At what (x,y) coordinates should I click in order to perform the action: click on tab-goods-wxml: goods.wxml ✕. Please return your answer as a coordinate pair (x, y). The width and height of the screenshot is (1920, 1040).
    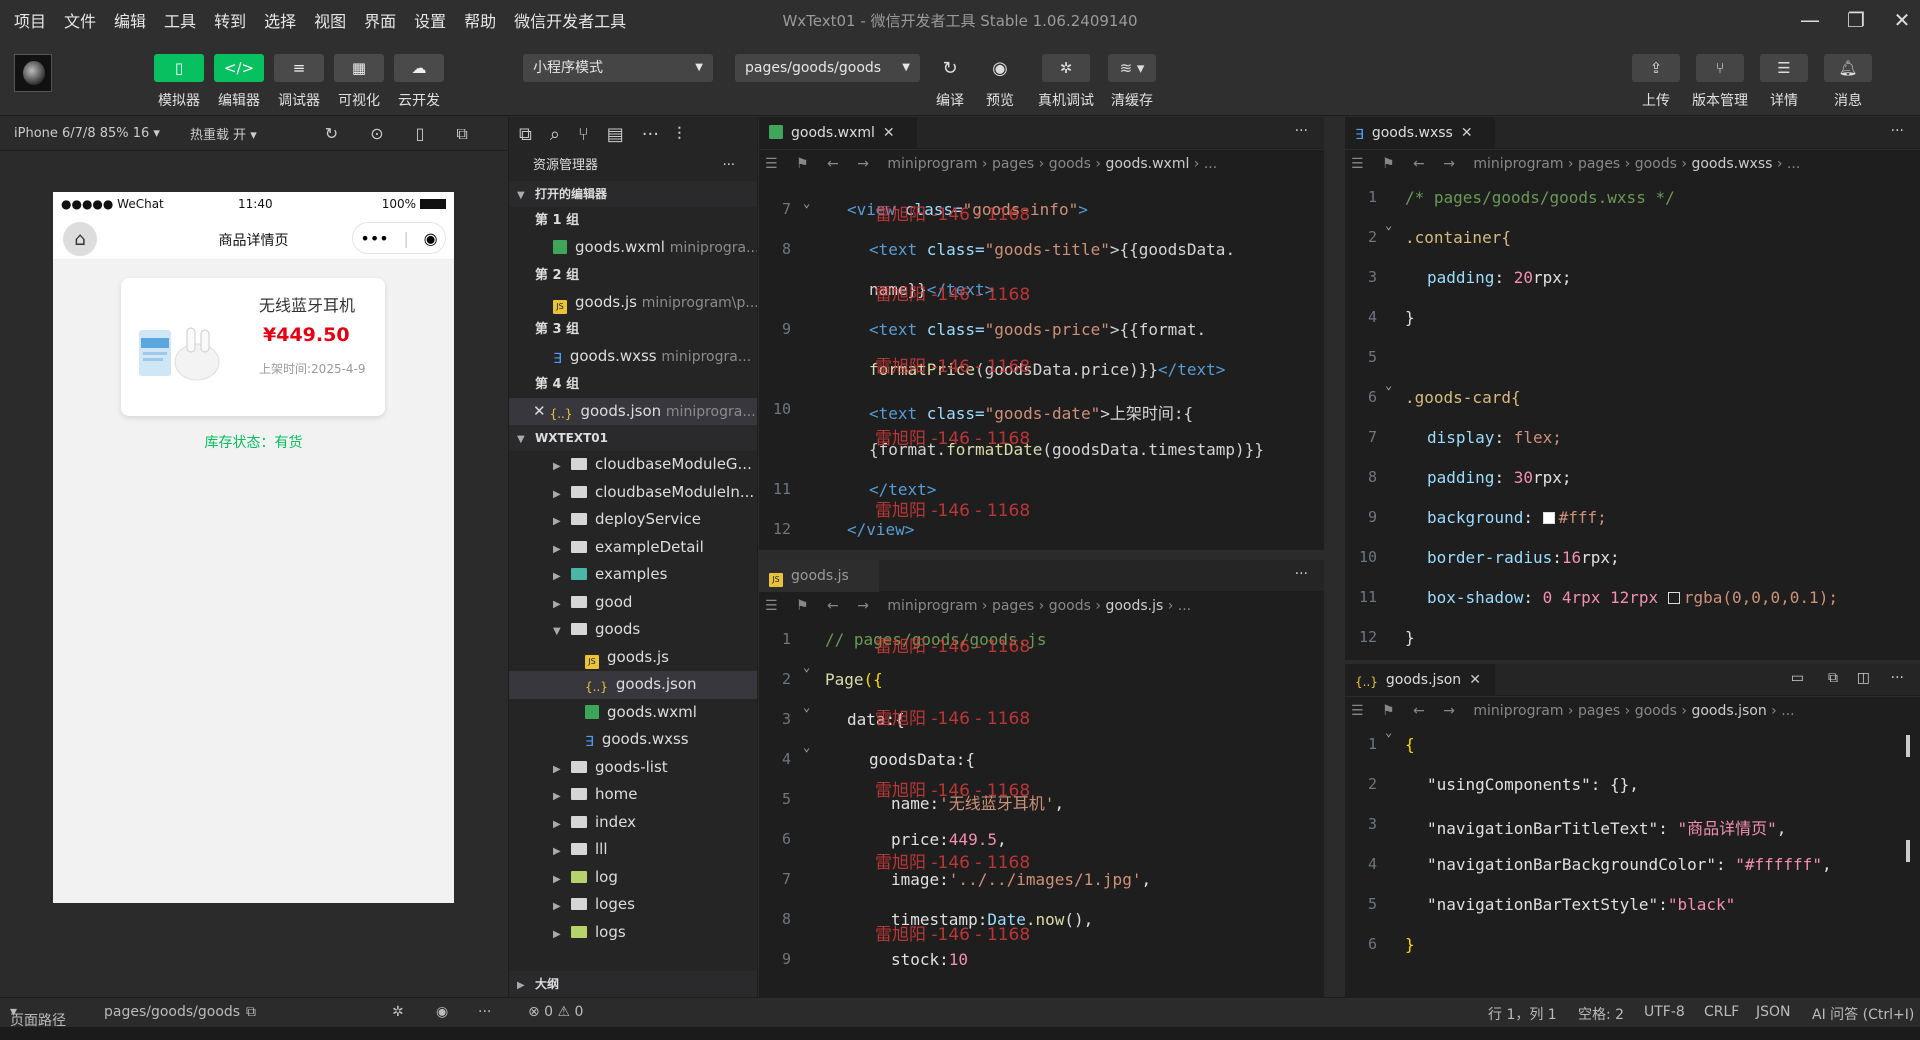
    Looking at the image, I should click on (838, 133).